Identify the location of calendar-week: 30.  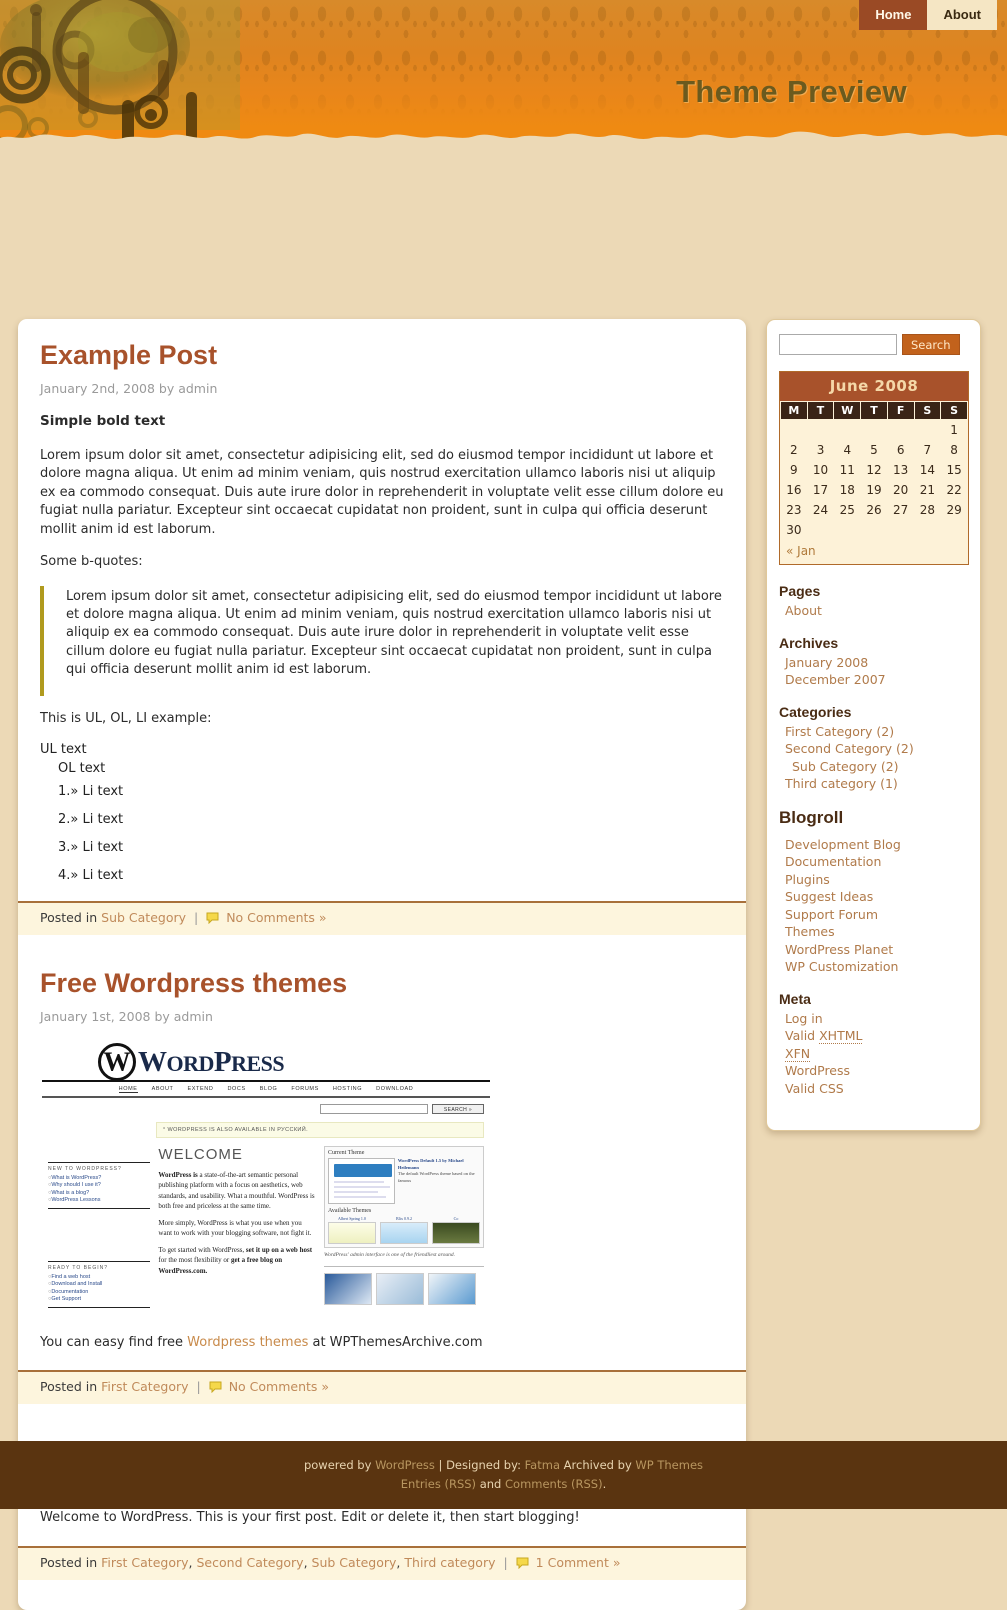
(874, 530).